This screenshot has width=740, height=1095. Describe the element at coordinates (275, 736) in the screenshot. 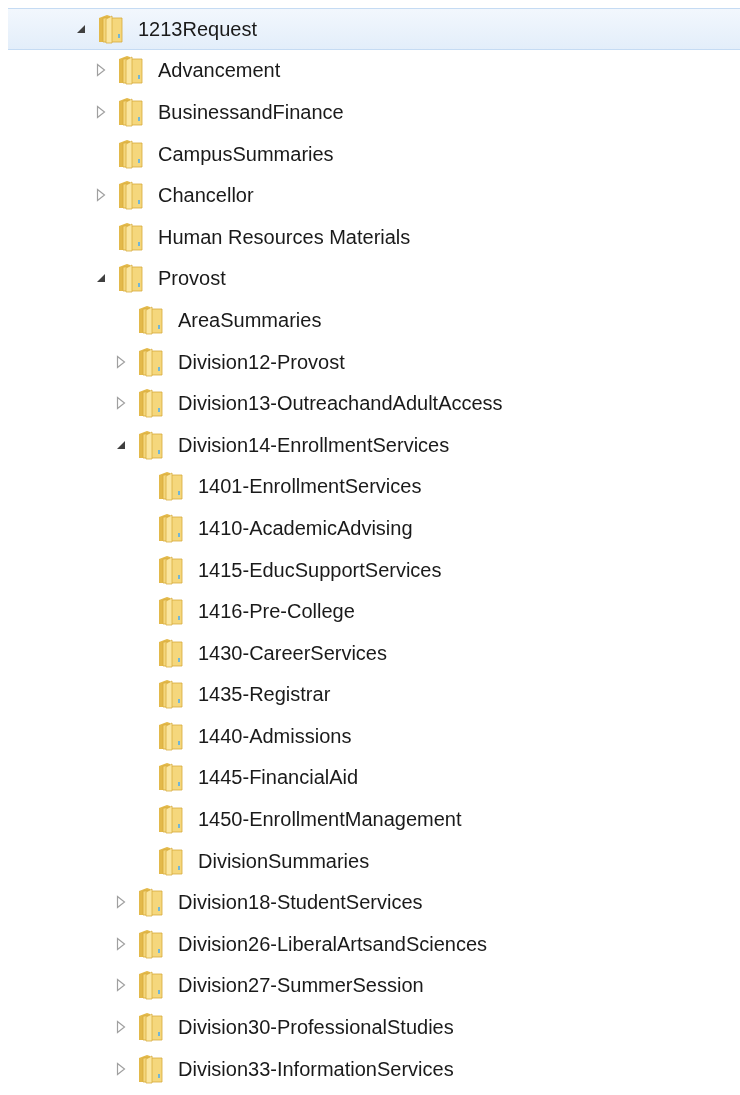

I see `folder-label: 1440-Admissions` at that location.